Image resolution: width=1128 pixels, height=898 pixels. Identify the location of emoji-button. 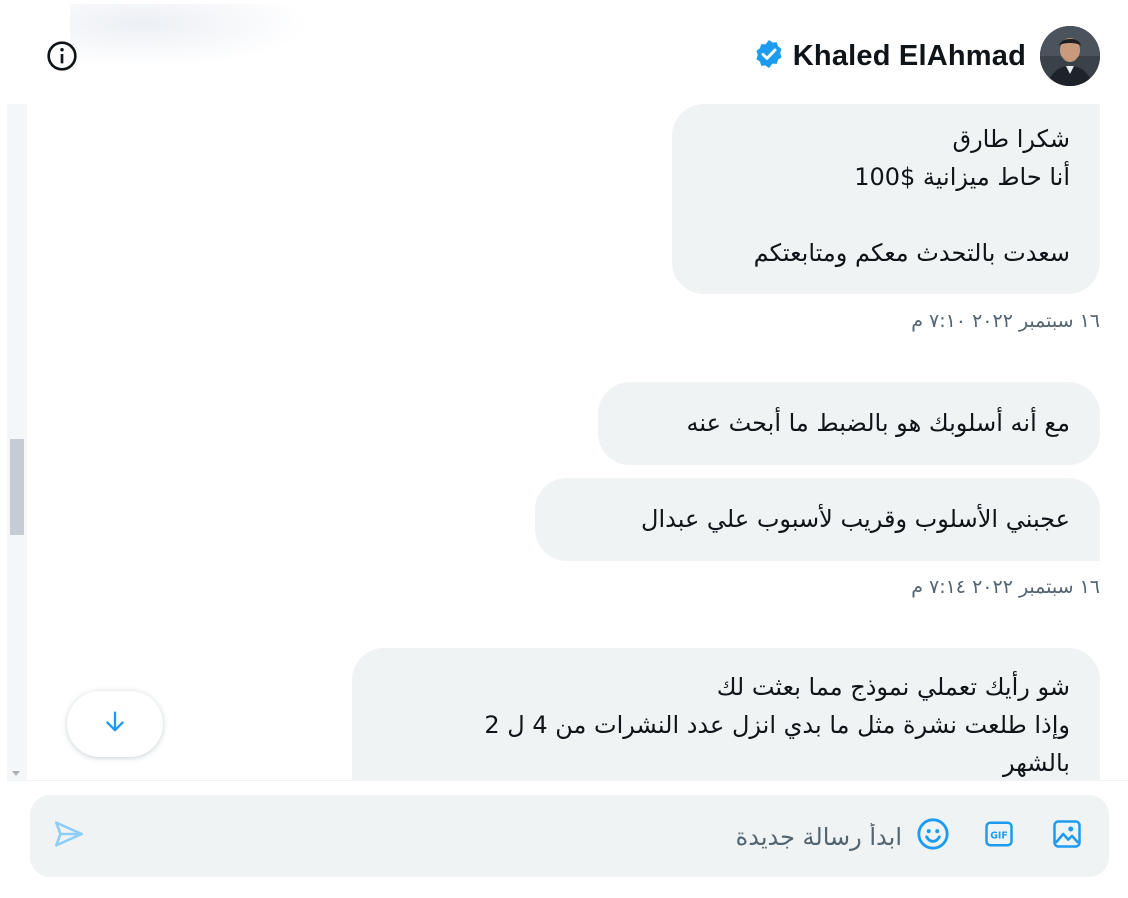
(933, 836).